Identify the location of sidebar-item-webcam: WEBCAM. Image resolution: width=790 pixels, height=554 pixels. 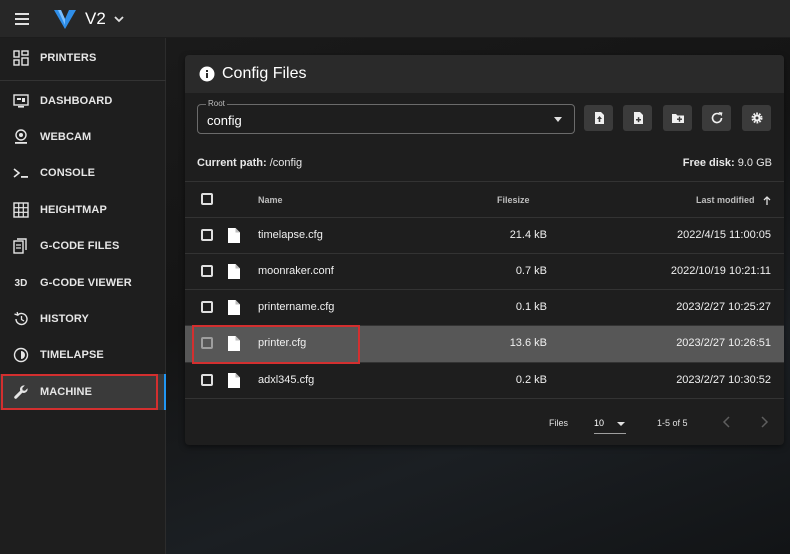
(83, 137).